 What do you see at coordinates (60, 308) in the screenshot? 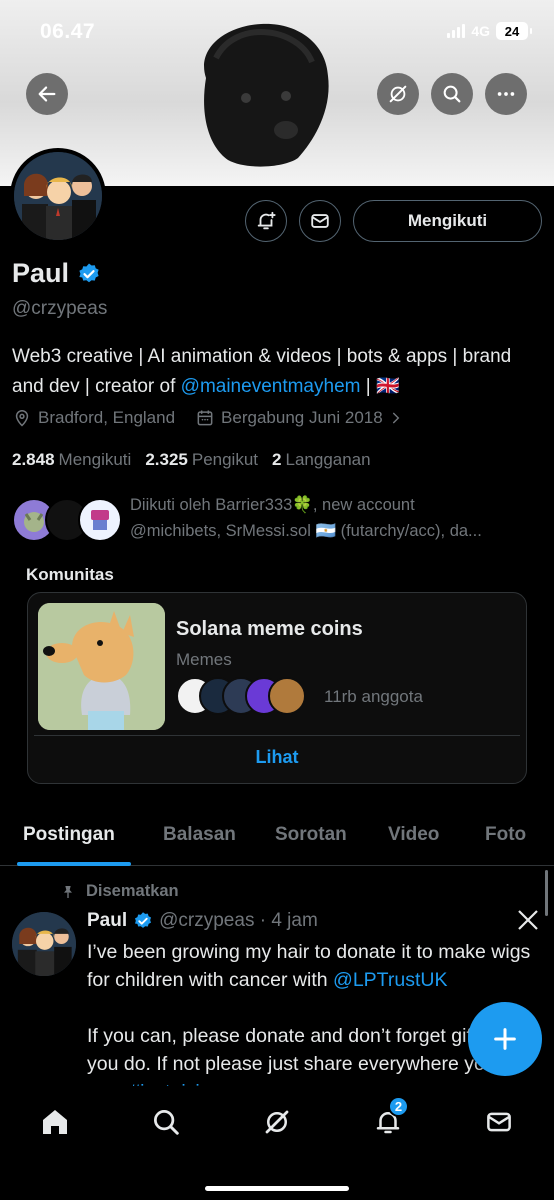
I see `profile-handle: @crzypeas` at bounding box center [60, 308].